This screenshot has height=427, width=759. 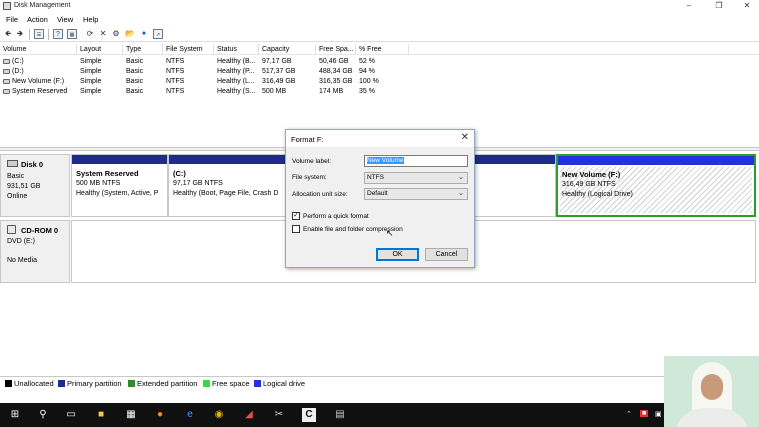 What do you see at coordinates (416, 161) in the screenshot?
I see `volume-label-input: New Volume` at bounding box center [416, 161].